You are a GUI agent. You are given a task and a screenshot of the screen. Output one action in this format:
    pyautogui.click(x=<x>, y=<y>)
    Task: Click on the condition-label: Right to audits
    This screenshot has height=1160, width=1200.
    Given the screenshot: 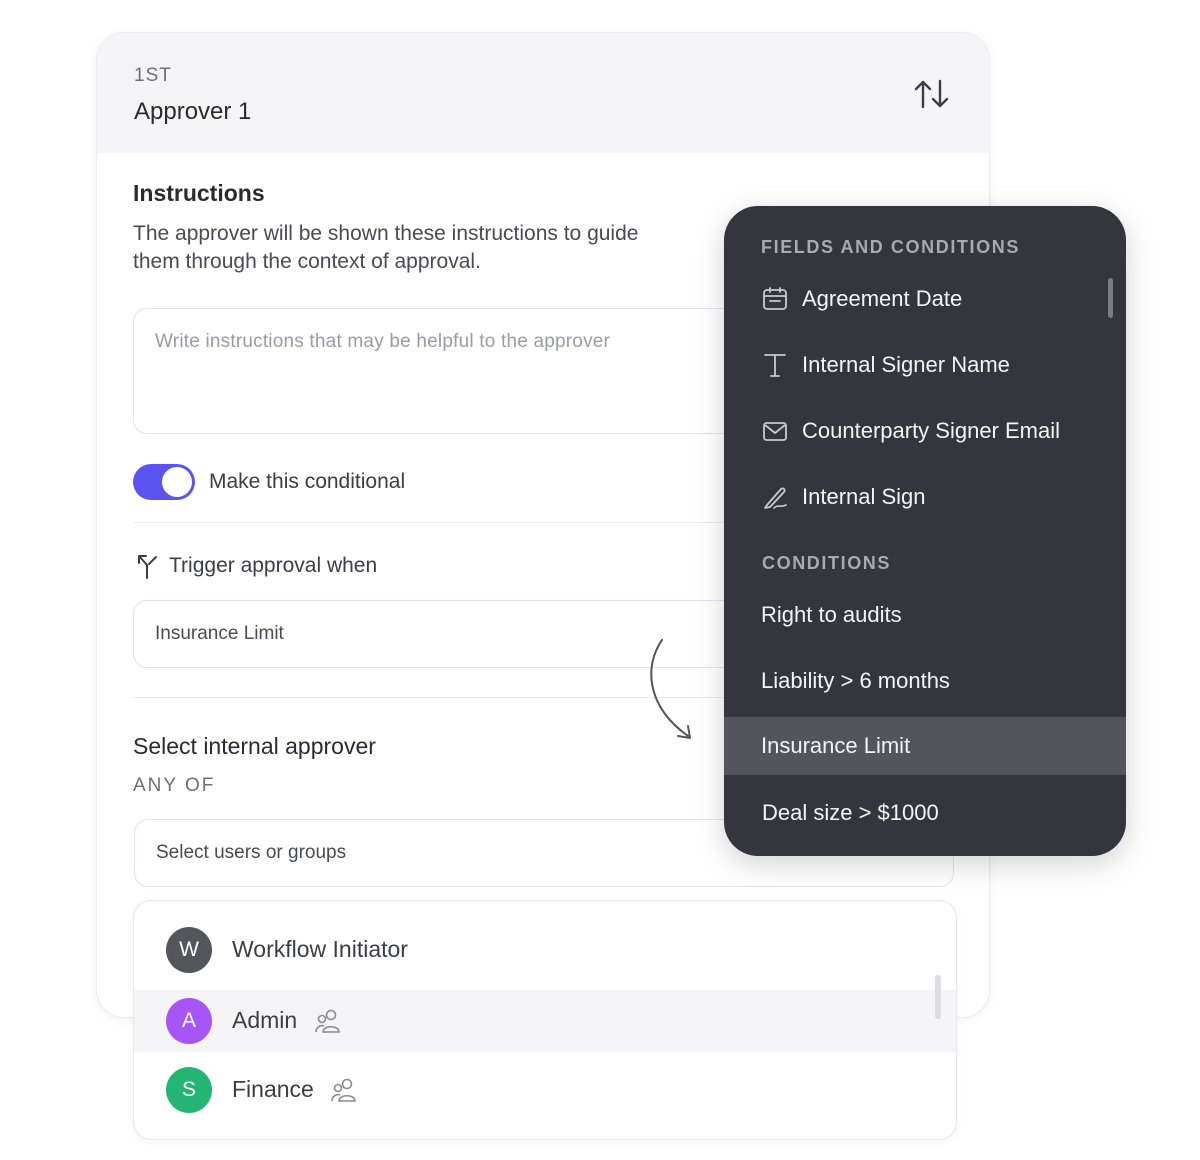 What is the action you would take?
    pyautogui.click(x=831, y=614)
    